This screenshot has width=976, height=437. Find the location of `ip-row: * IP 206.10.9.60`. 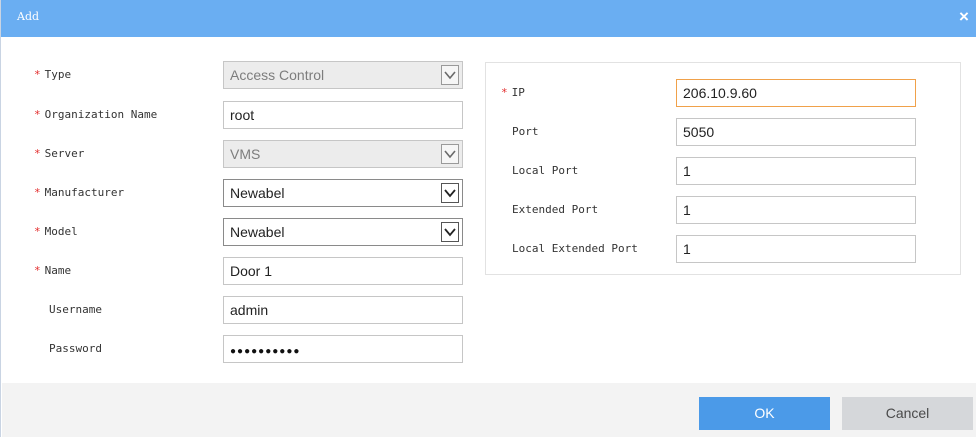

ip-row: * IP 206.10.9.60 is located at coordinates (709, 93).